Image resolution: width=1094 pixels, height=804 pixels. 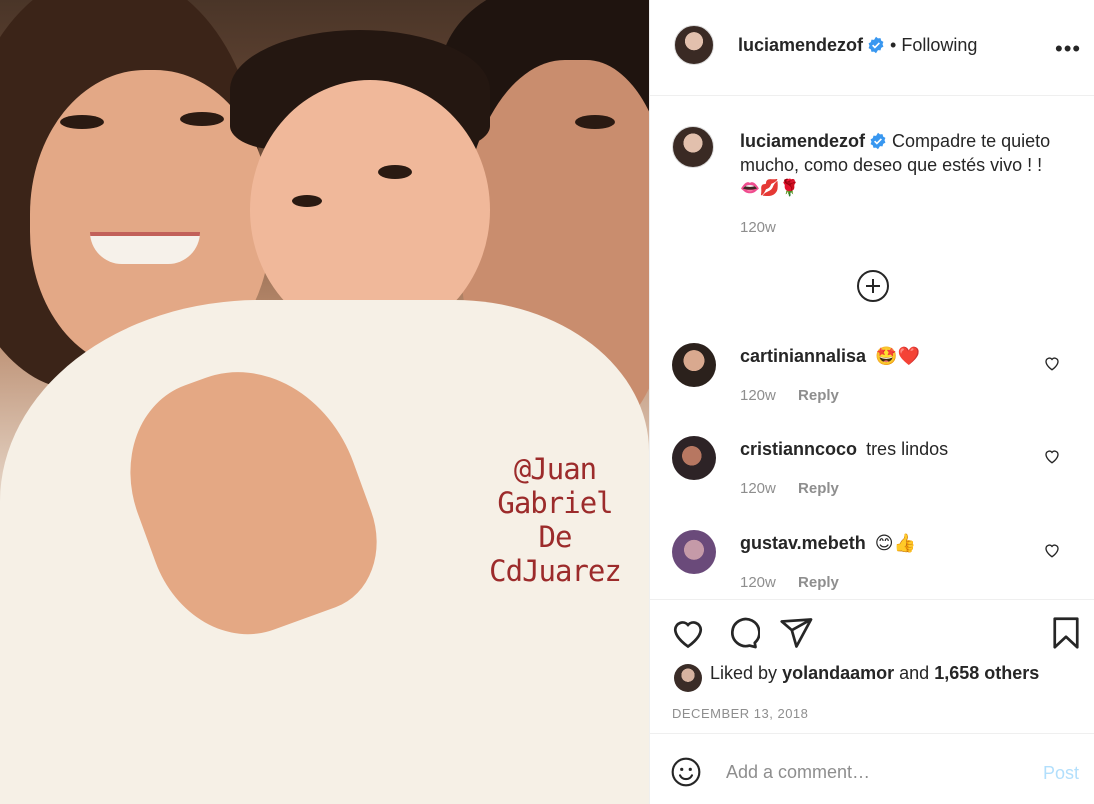 What do you see at coordinates (694, 45) in the screenshot?
I see `author-avatar` at bounding box center [694, 45].